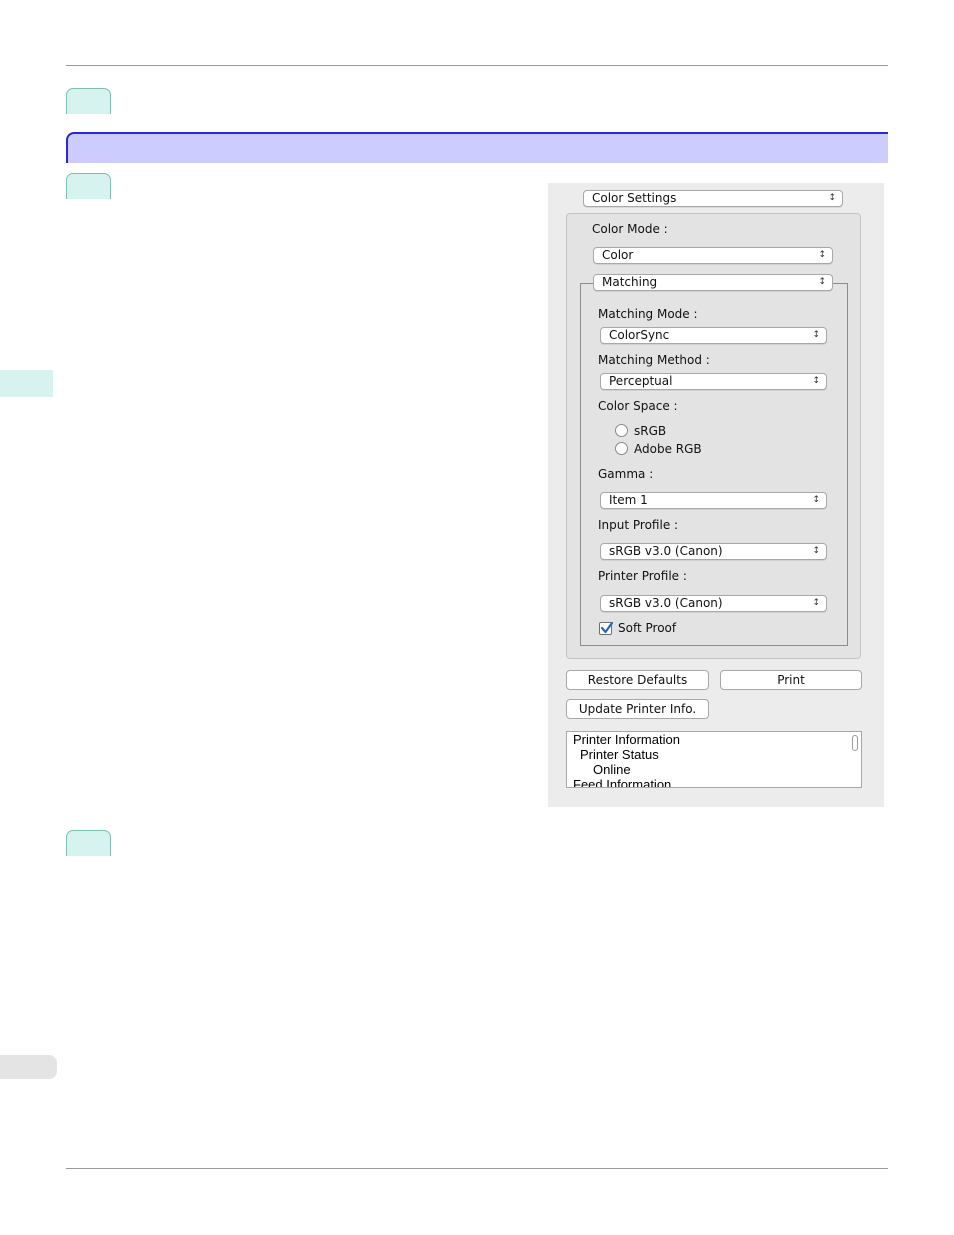  I want to click on settings-popup: Color Settings ↕, so click(713, 198).